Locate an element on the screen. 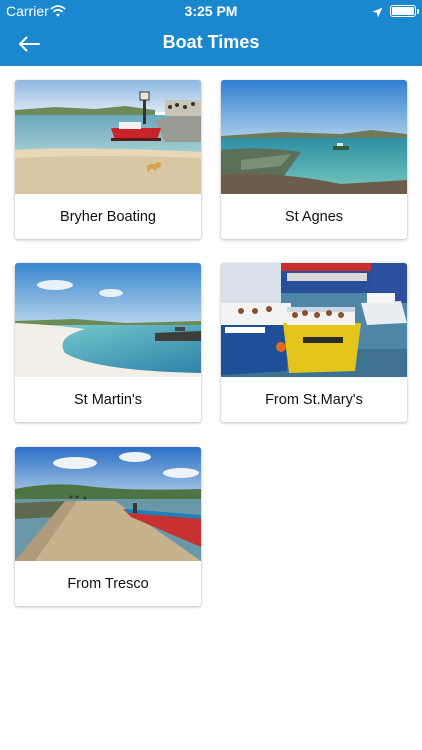 The width and height of the screenshot is (422, 750). location-arrow-icon is located at coordinates (377, 11).